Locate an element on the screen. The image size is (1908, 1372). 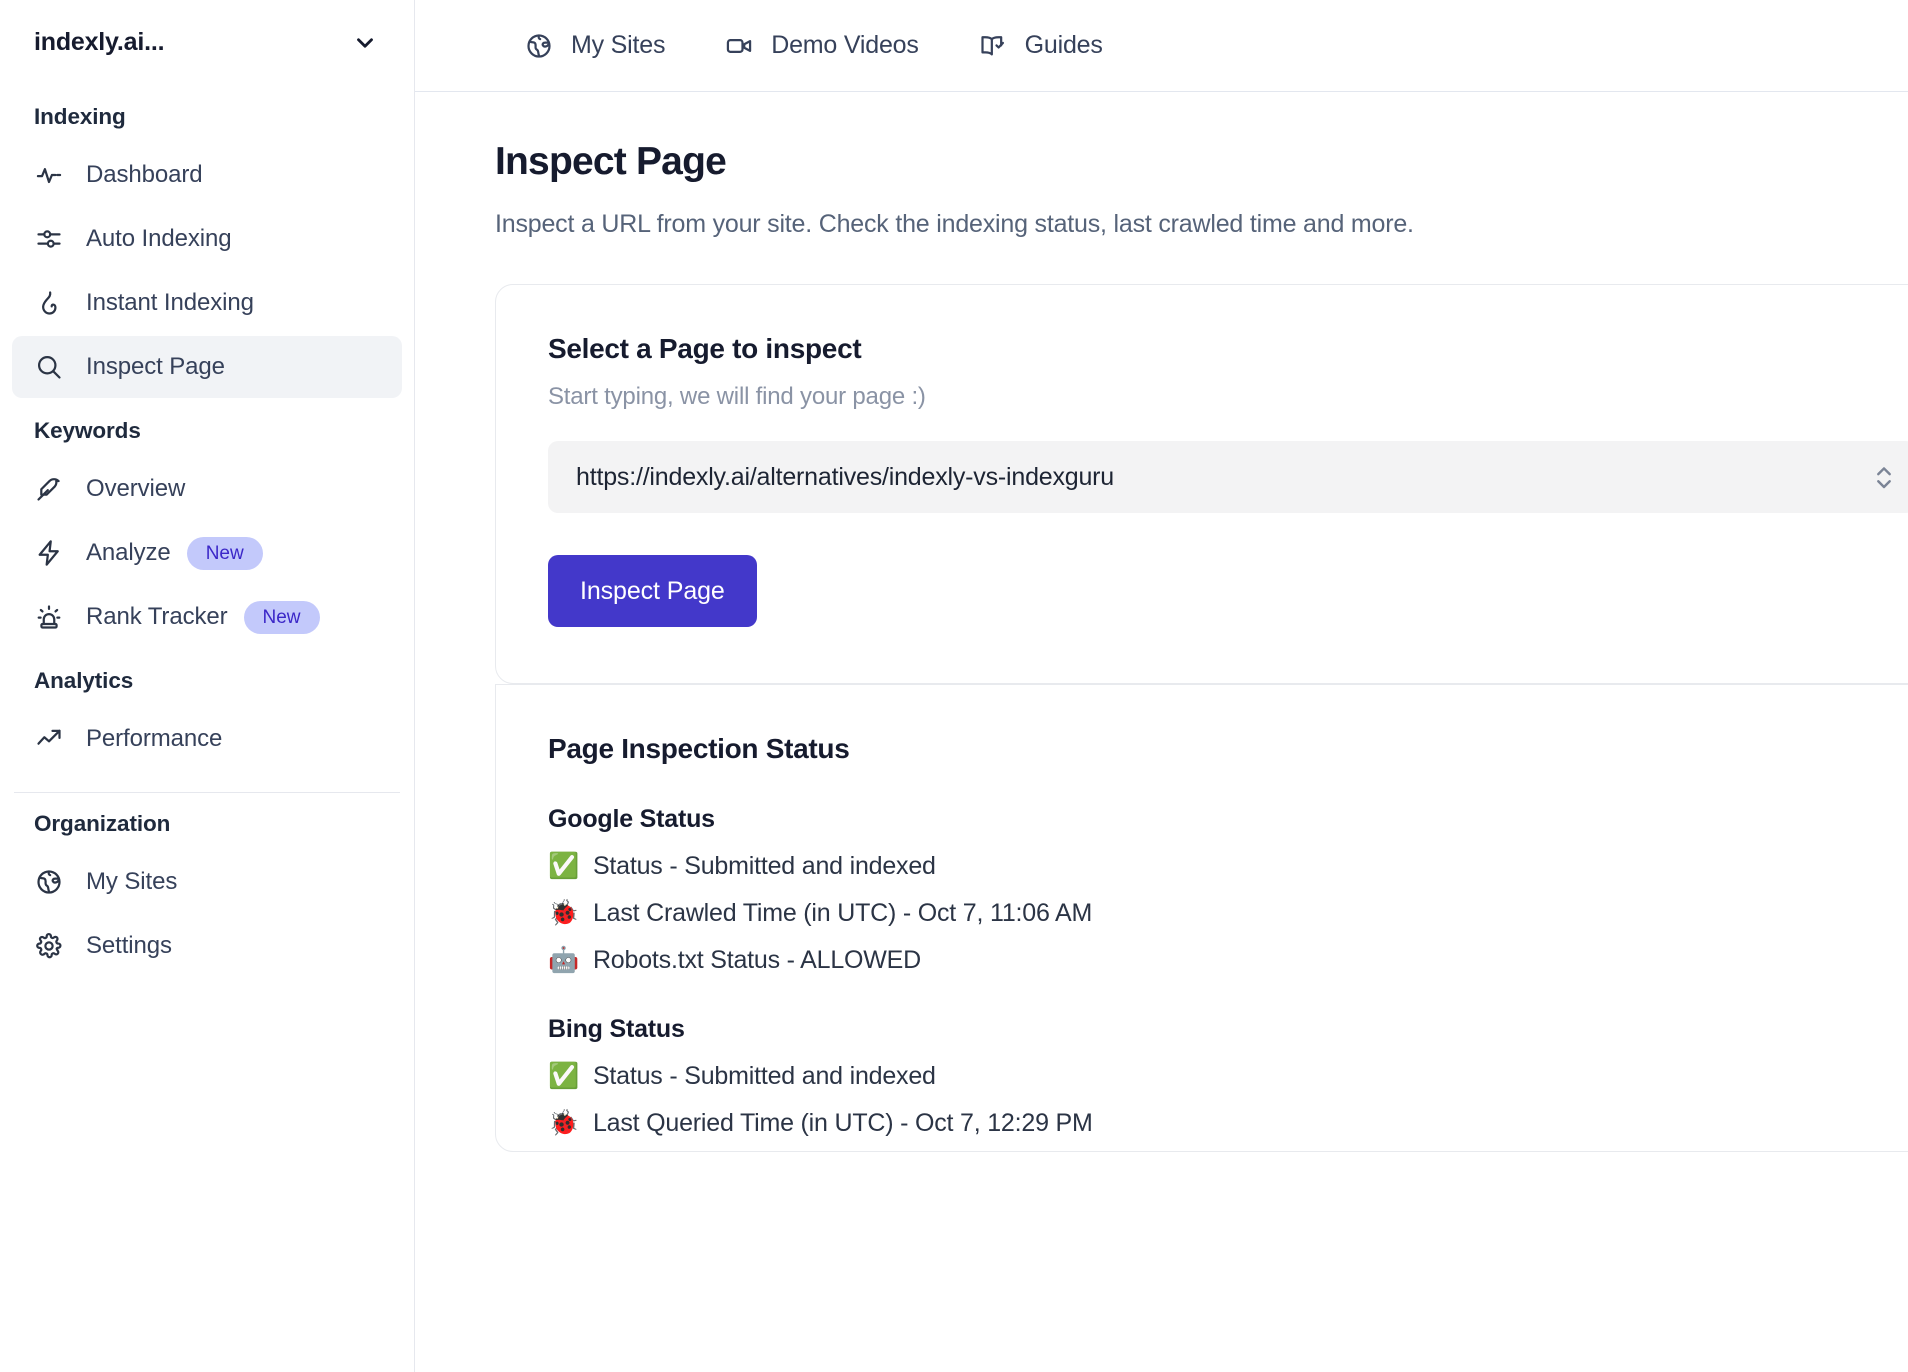
sidebar-item-overview: Overview is located at coordinates (207, 489).